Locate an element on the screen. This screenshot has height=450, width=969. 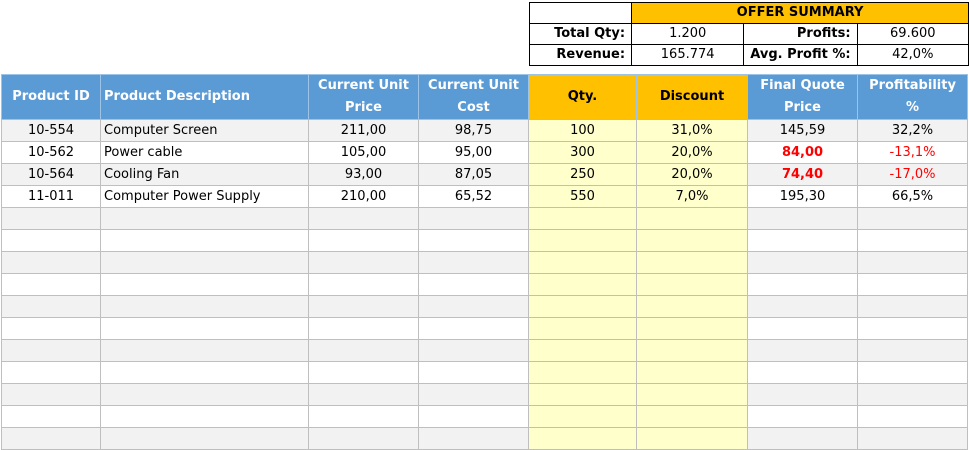
cell-current-unit-cost: 98,75 is located at coordinates (473, 130).